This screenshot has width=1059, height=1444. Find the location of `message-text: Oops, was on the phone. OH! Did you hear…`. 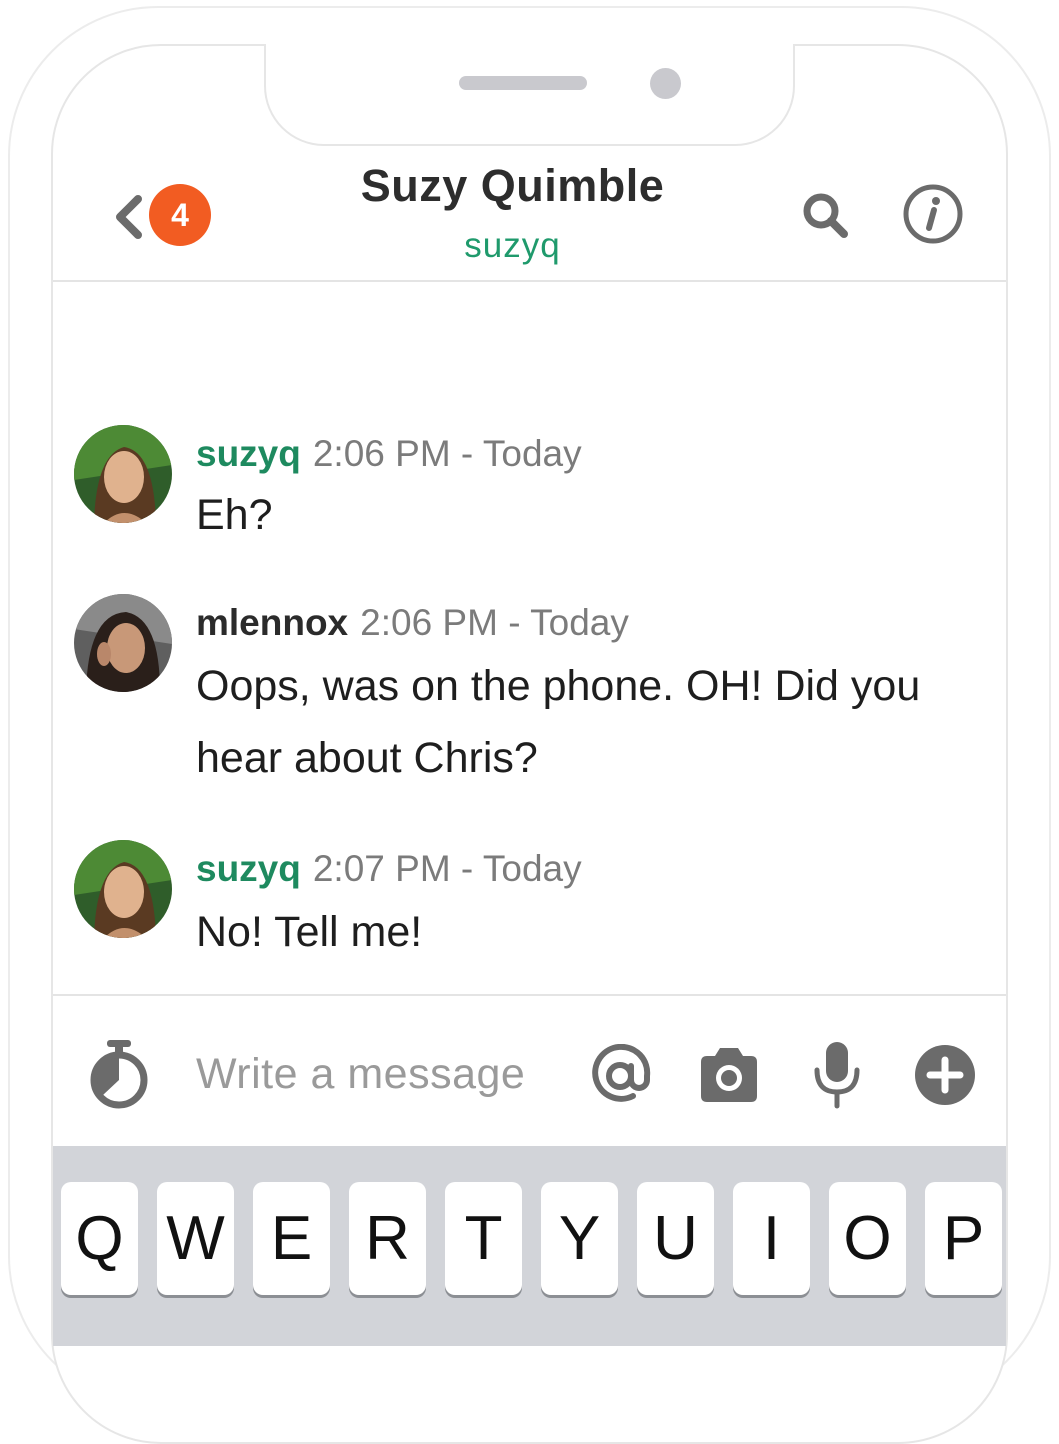

message-text: Oops, was on the phone. OH! Did you hear… is located at coordinates (558, 722).